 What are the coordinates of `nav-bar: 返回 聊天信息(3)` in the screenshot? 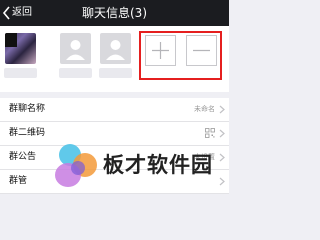 It's located at (114, 13).